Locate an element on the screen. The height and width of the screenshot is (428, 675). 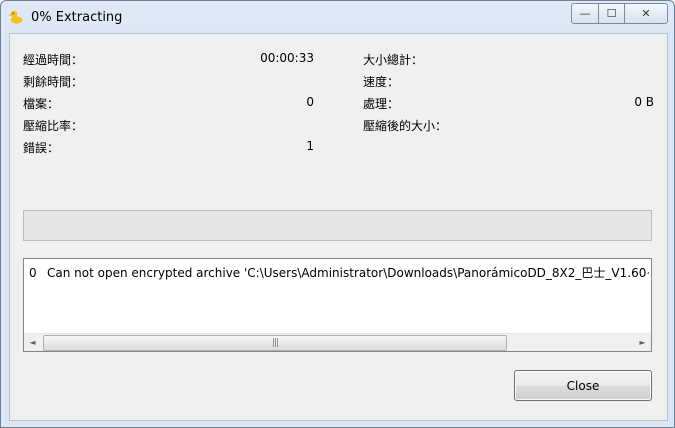
window-controls: — ☐ ✕ is located at coordinates (619, 13).